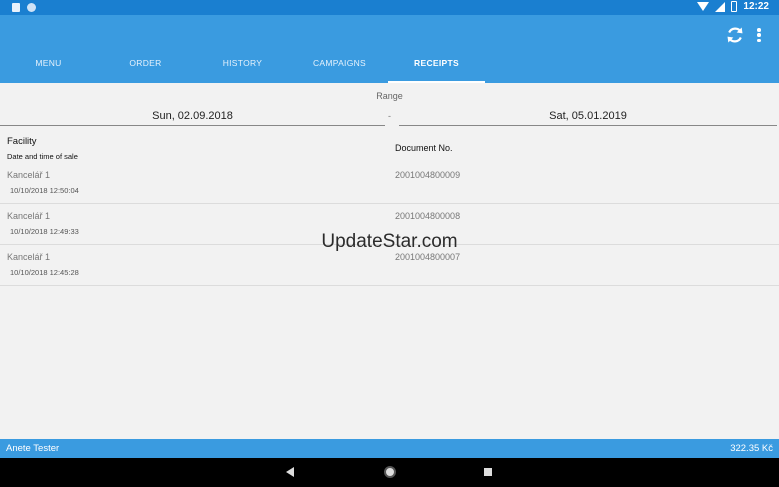 This screenshot has width=779, height=487. Describe the element at coordinates (389, 96) in the screenshot. I see `range-label: Range` at that location.